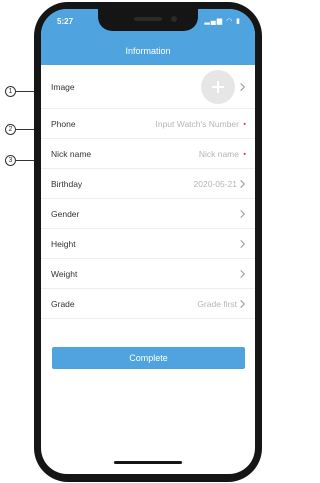 This screenshot has height=483, width=320. I want to click on weight-row: Weight, so click(148, 274).